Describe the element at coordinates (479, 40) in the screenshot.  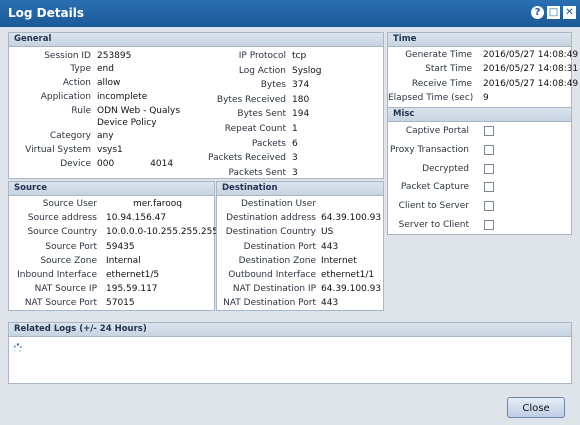
I see `time-panel-header: Time` at that location.